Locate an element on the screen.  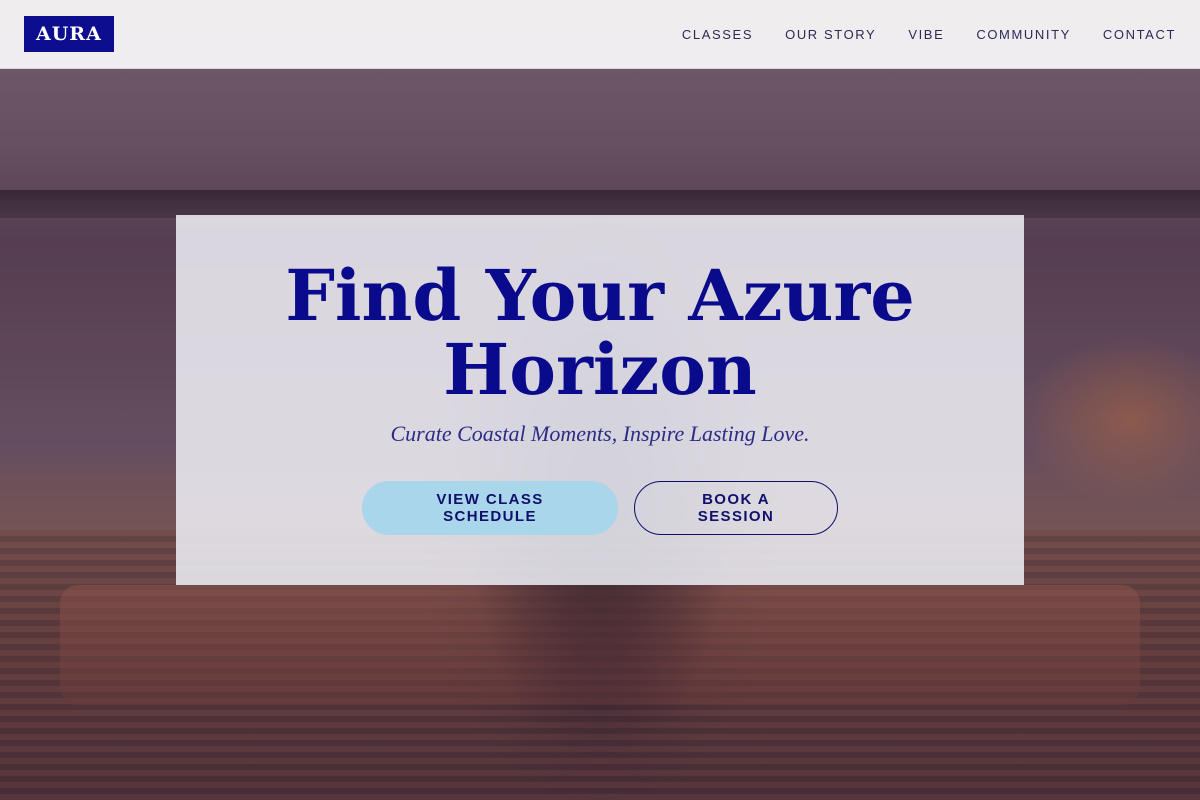
hero-title: Find Your Azure Horizon is located at coordinates (600, 332).